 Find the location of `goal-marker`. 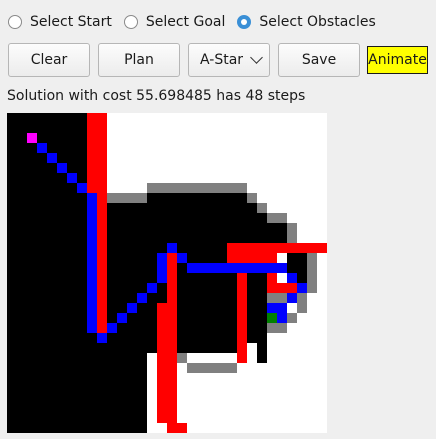

goal-marker is located at coordinates (272, 318).